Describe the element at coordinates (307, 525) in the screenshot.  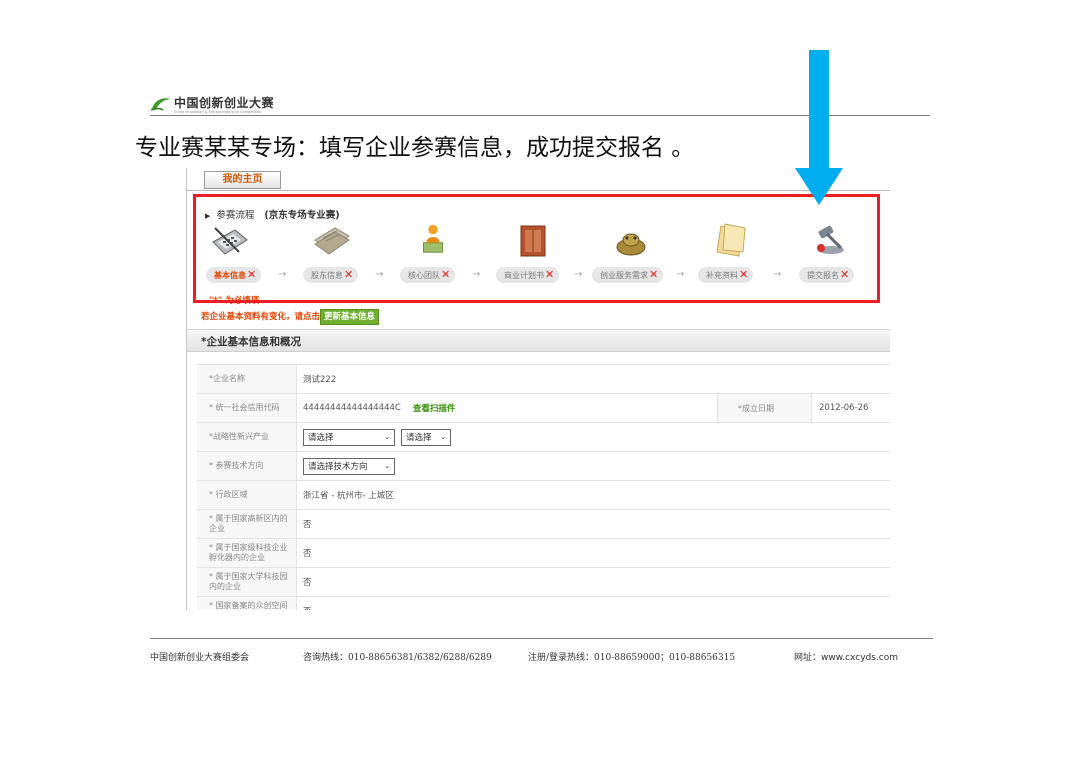
I see `high-tech-zone-value: 否` at that location.